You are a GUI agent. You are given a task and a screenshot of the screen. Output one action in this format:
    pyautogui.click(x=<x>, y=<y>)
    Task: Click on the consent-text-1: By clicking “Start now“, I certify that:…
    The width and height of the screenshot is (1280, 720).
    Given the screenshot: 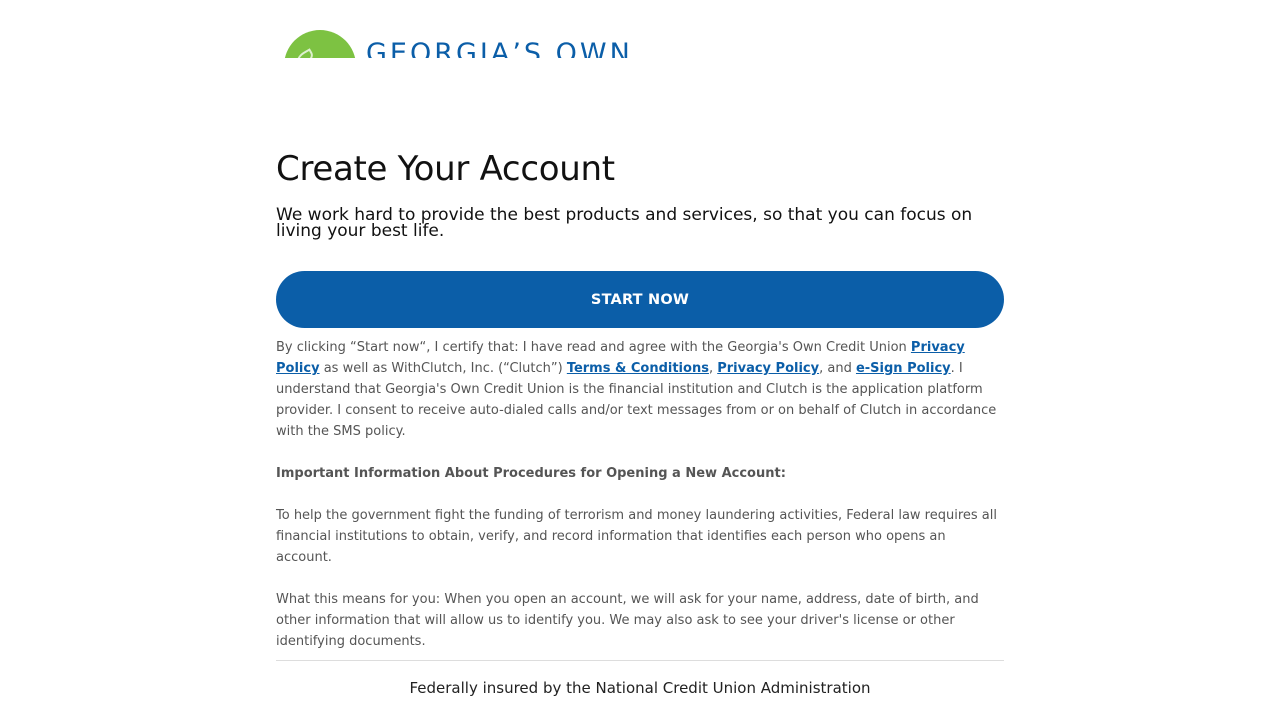 What is the action you would take?
    pyautogui.click(x=593, y=347)
    